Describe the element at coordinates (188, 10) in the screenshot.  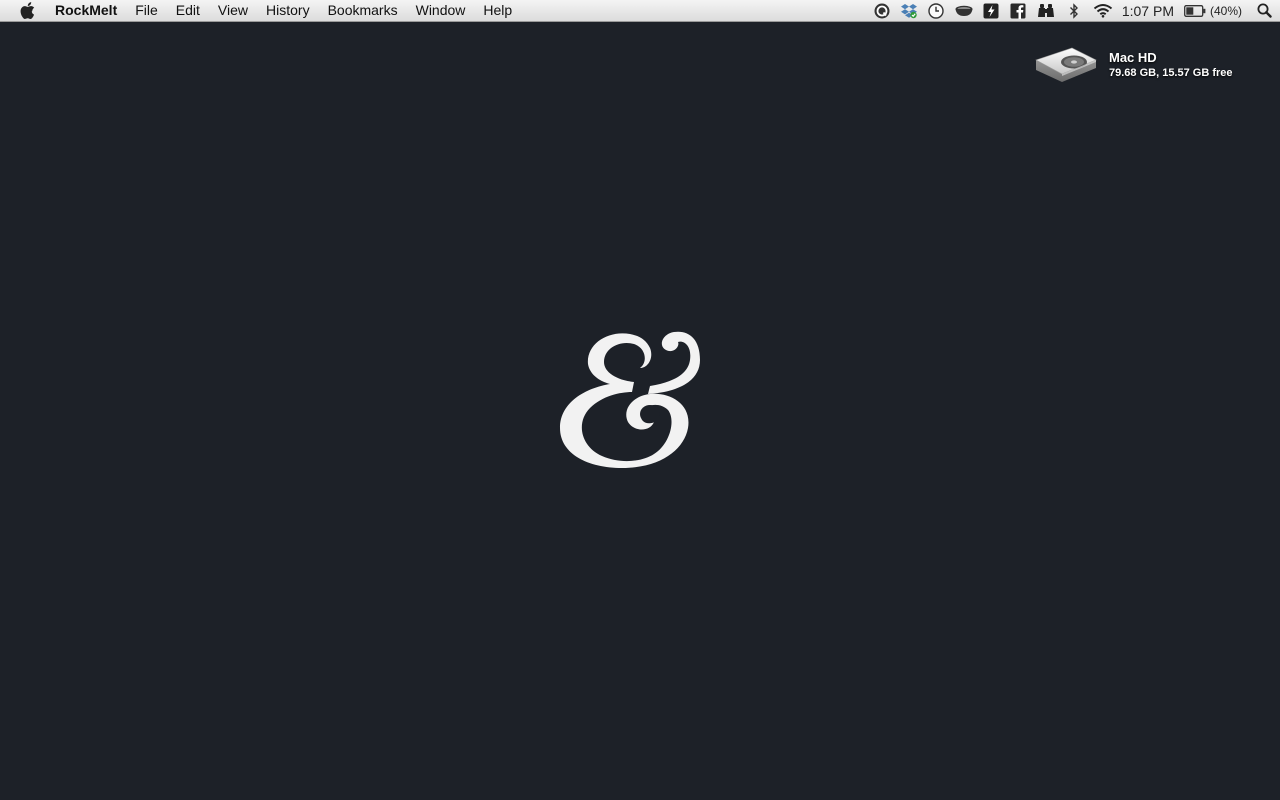
I see `menu-edit: Edit` at that location.